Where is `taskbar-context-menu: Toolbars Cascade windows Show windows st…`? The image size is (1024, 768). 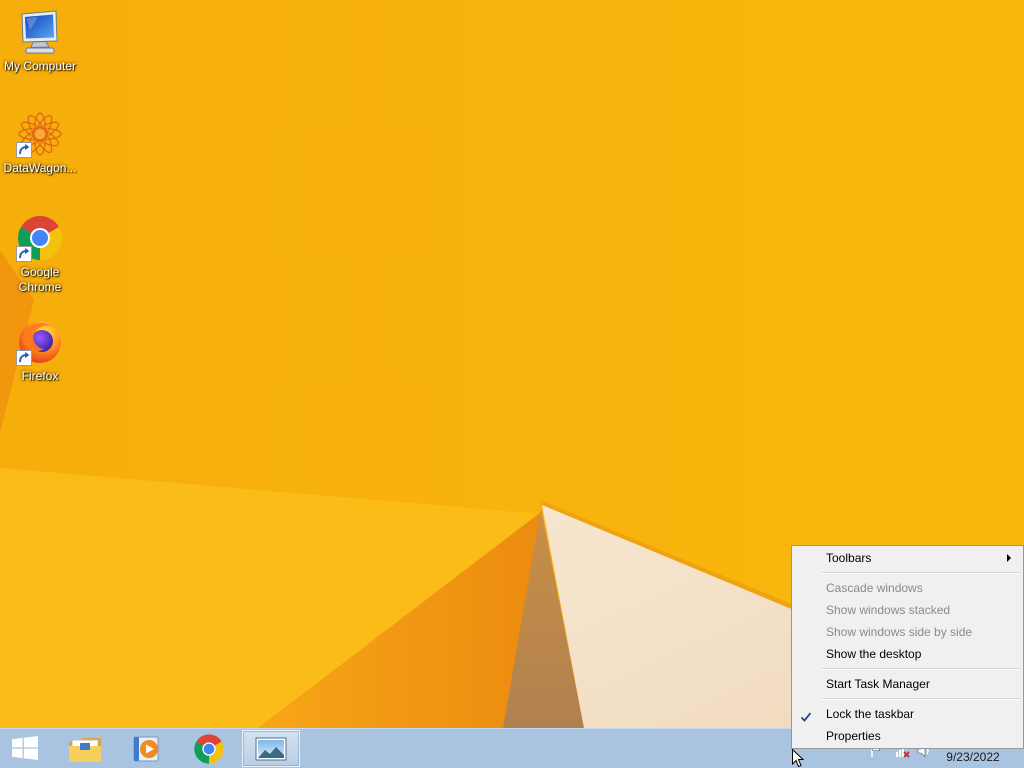
taskbar-context-menu: Toolbars Cascade windows Show windows st… is located at coordinates (907, 647).